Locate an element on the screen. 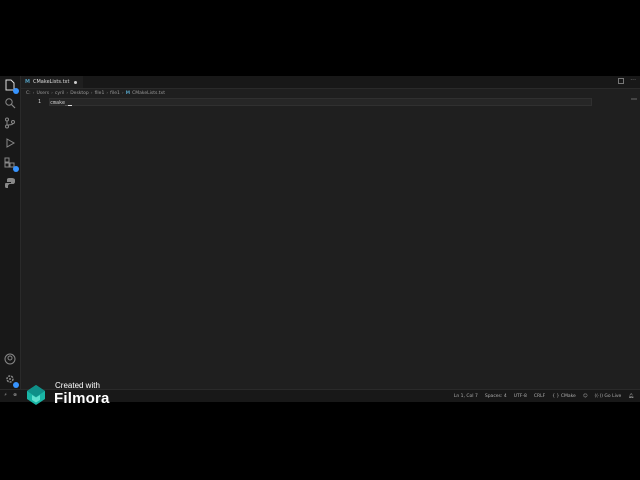 This screenshot has height=480, width=640. breadcrumb-file: CMakeLists.txt is located at coordinates (148, 93).